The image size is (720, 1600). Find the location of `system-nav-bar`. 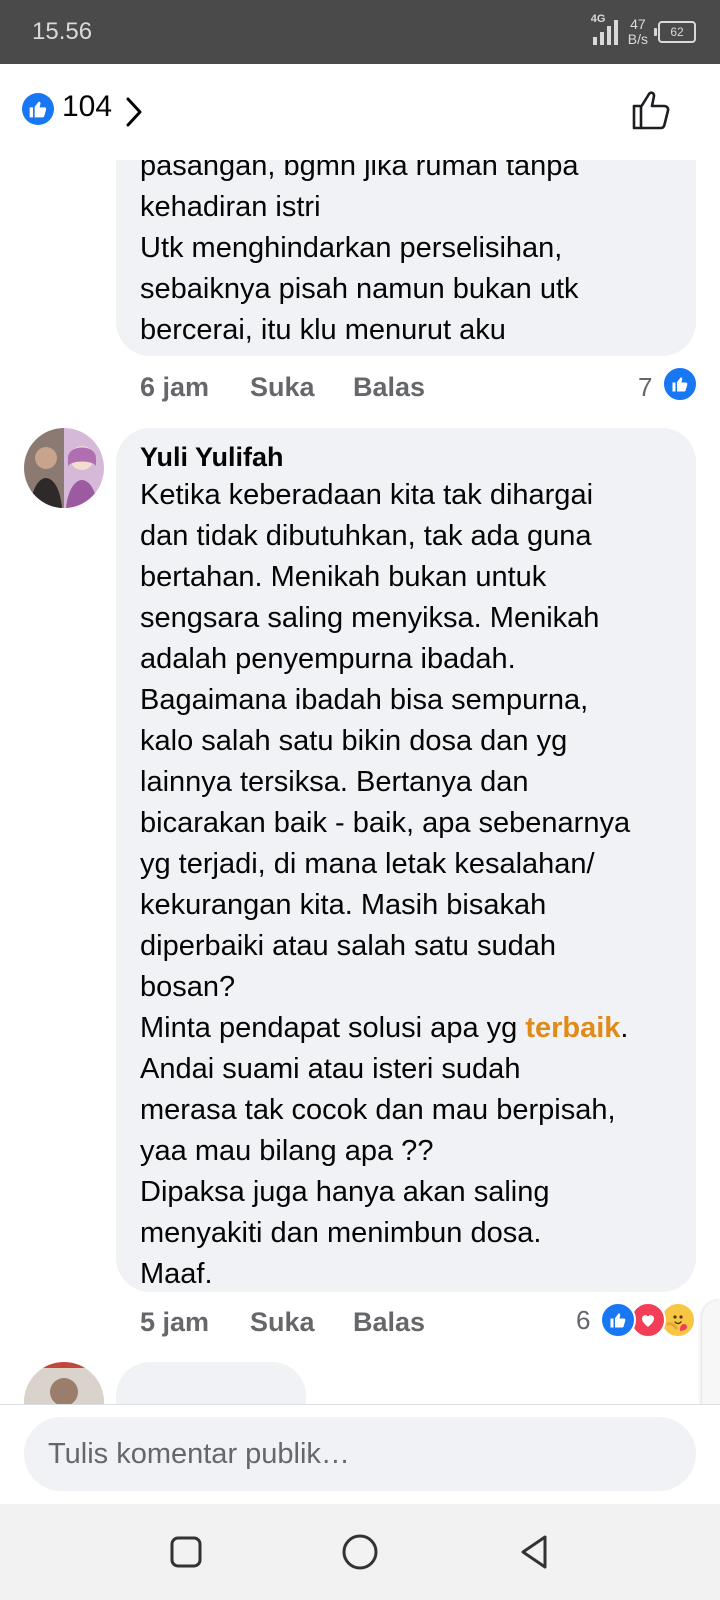

system-nav-bar is located at coordinates (360, 1552).